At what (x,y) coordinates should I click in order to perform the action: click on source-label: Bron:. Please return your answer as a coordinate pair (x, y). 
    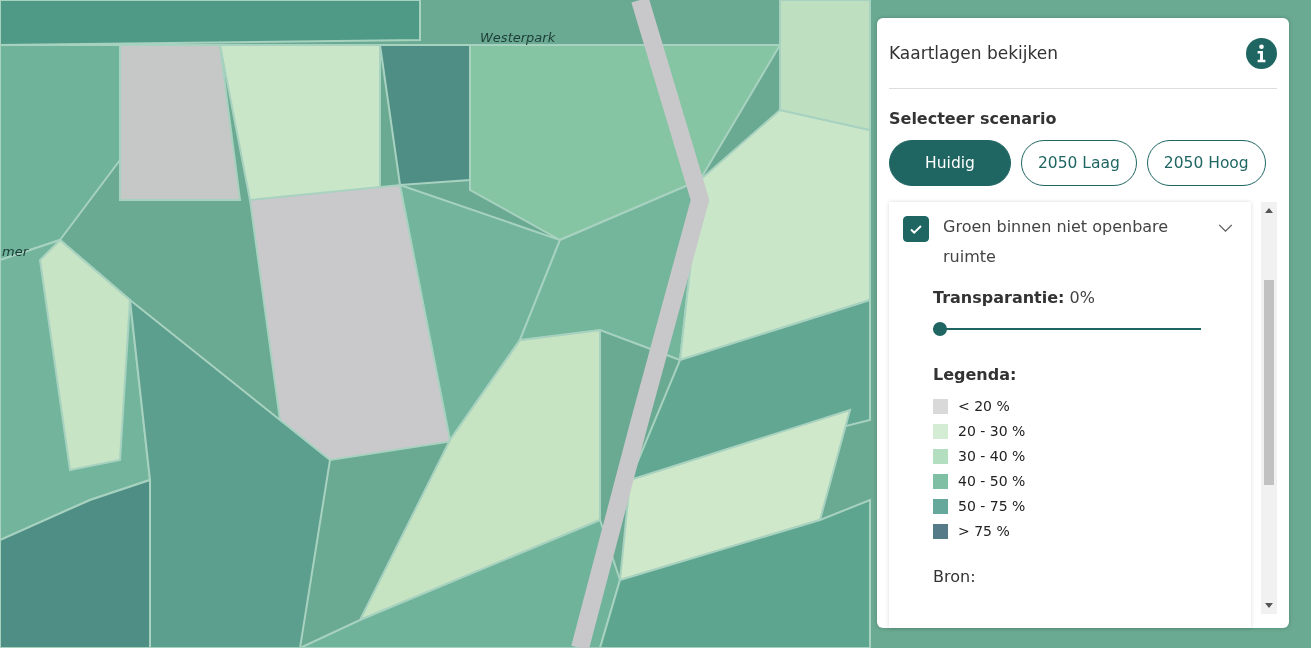
    Looking at the image, I should click on (955, 576).